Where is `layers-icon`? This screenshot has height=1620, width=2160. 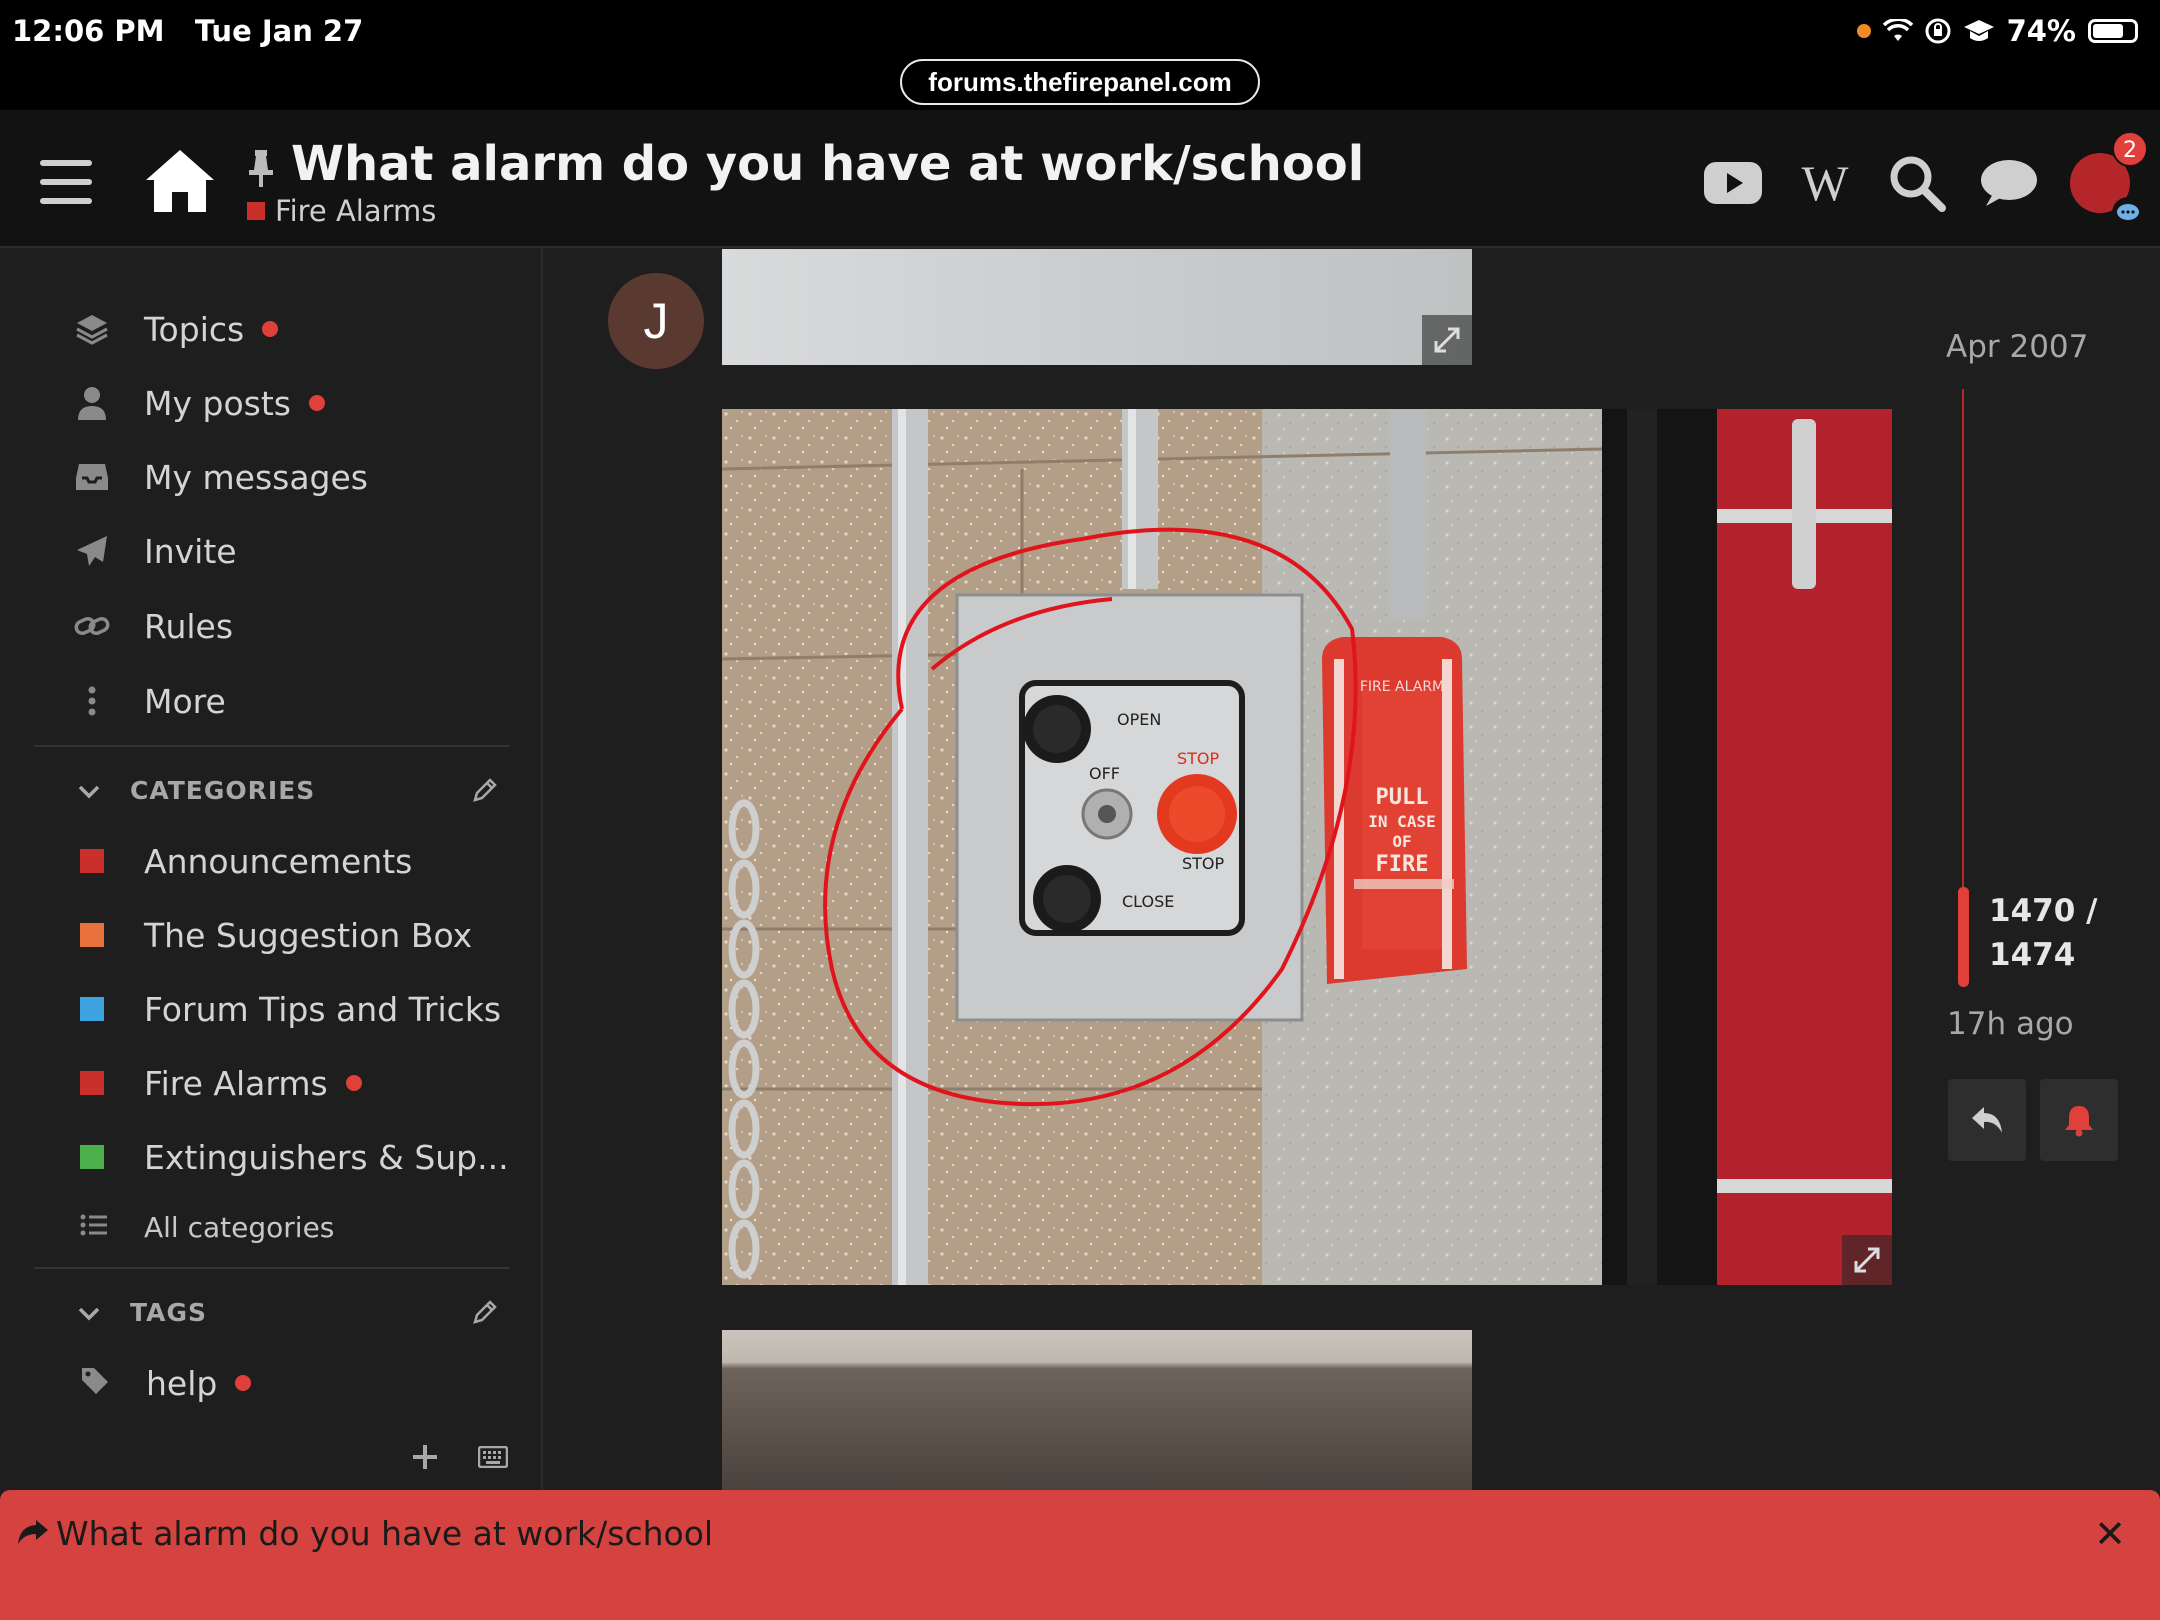 layers-icon is located at coordinates (92, 329).